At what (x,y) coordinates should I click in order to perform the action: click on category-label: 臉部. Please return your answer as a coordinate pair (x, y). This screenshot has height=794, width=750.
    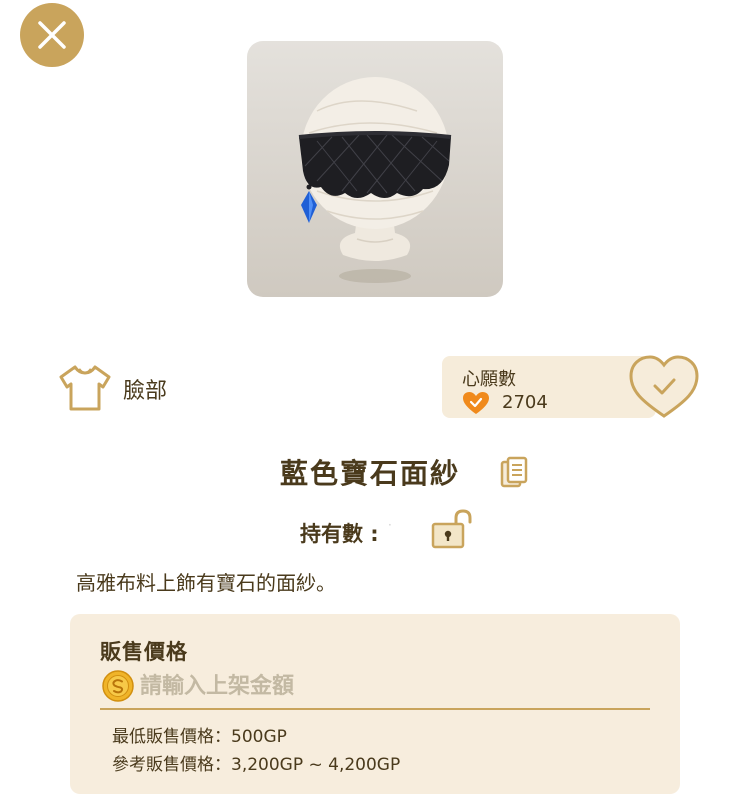
    Looking at the image, I should click on (145, 391).